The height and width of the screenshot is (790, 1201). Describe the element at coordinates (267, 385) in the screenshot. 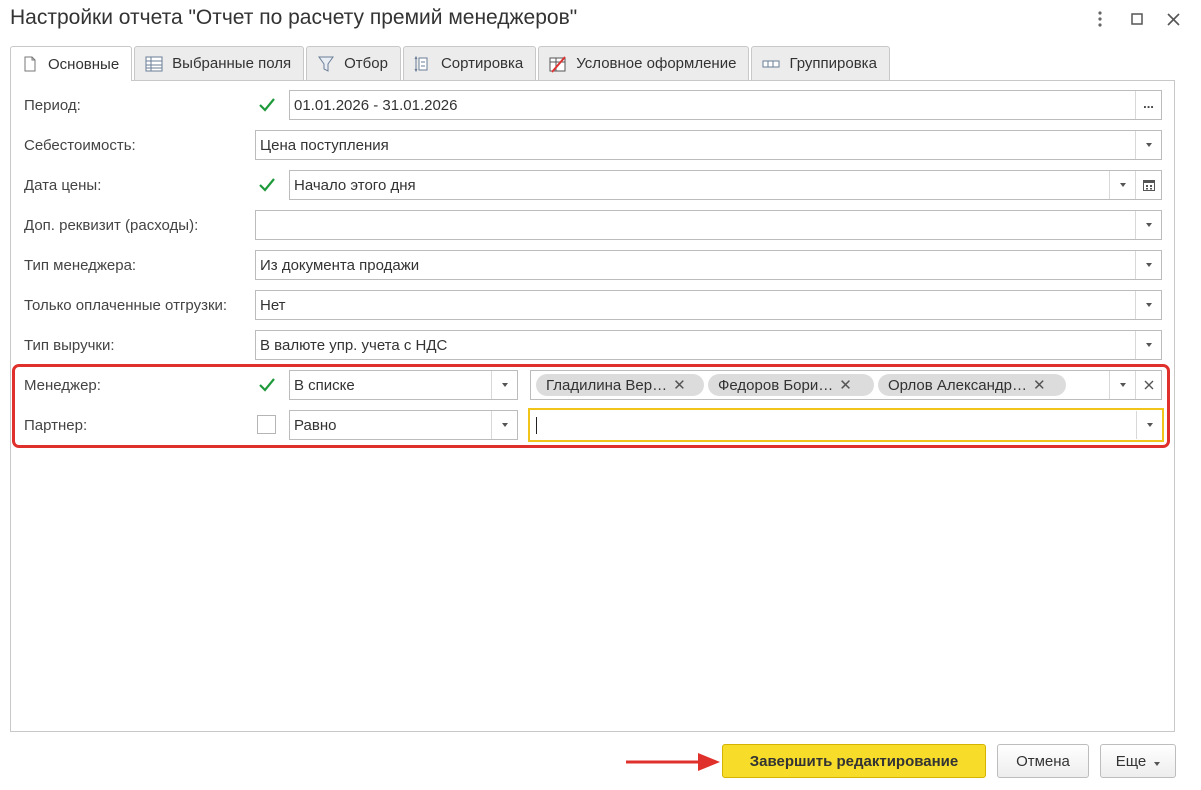

I see `manager-checkbox` at that location.